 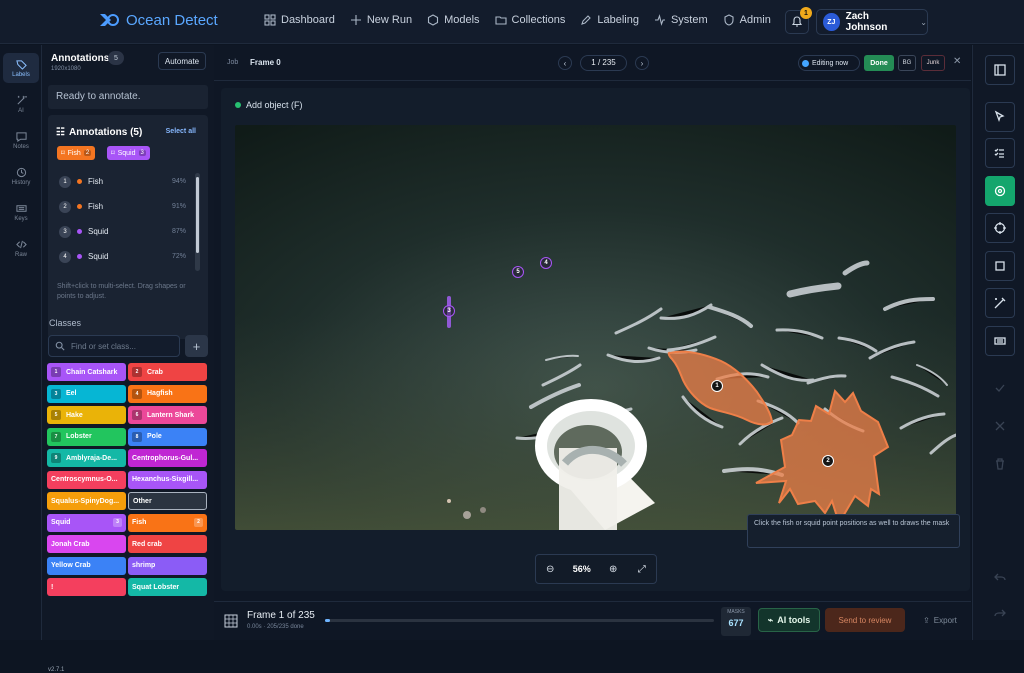 I want to click on square-tool, so click(x=1000, y=266).